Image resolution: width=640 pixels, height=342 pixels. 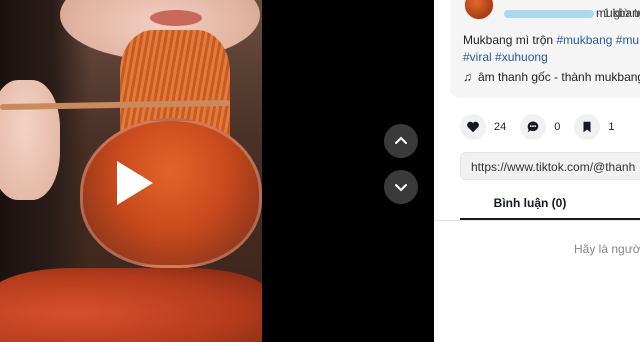 I want to click on video-frame-lips, so click(x=176, y=18).